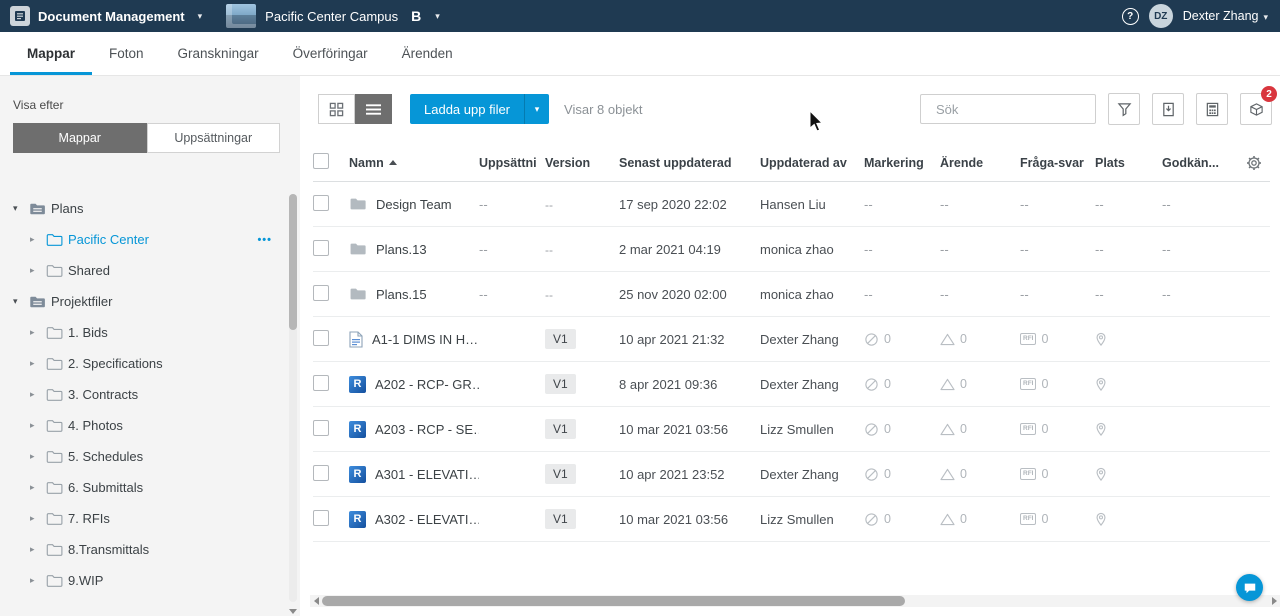  What do you see at coordinates (321, 161) in the screenshot?
I see `select-all-checkbox` at bounding box center [321, 161].